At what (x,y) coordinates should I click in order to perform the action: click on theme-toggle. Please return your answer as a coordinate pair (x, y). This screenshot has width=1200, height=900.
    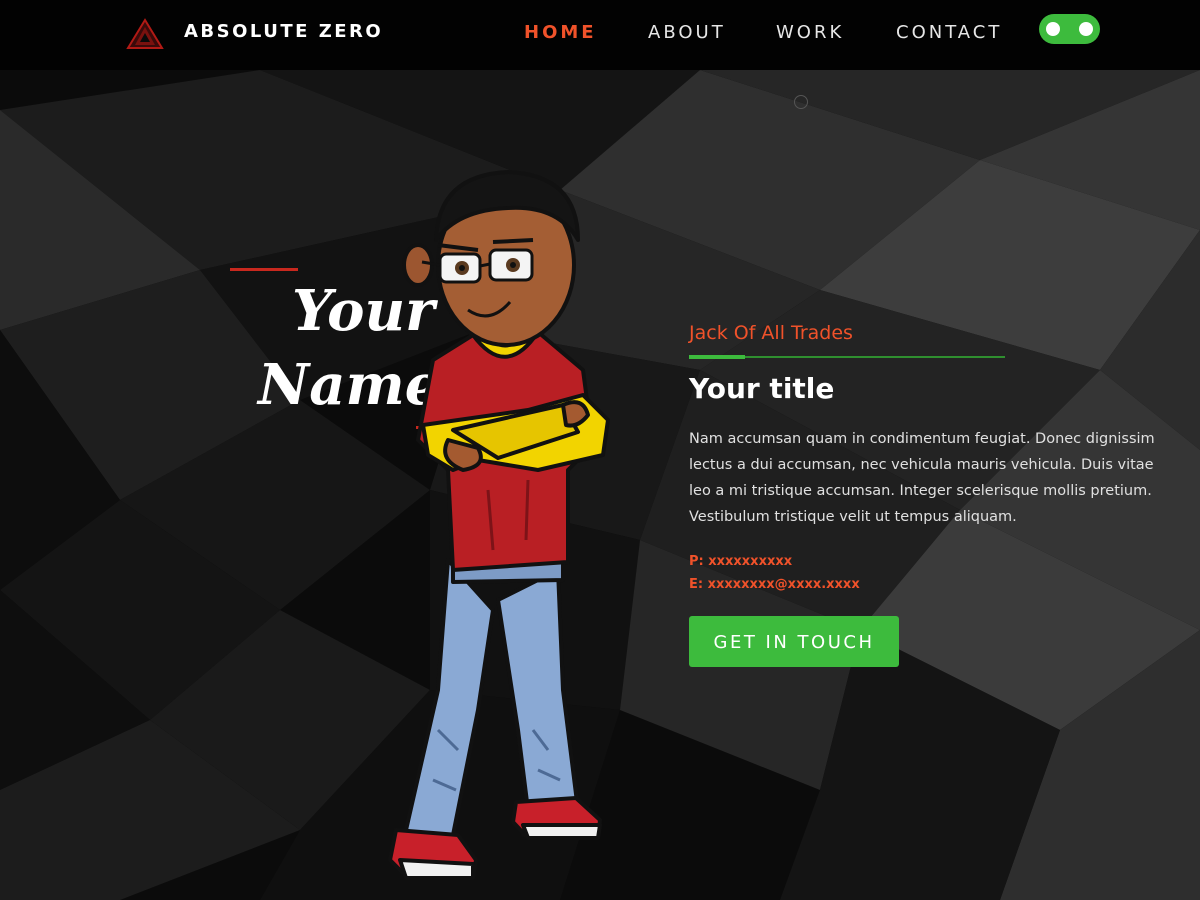
    Looking at the image, I should click on (1069, 29).